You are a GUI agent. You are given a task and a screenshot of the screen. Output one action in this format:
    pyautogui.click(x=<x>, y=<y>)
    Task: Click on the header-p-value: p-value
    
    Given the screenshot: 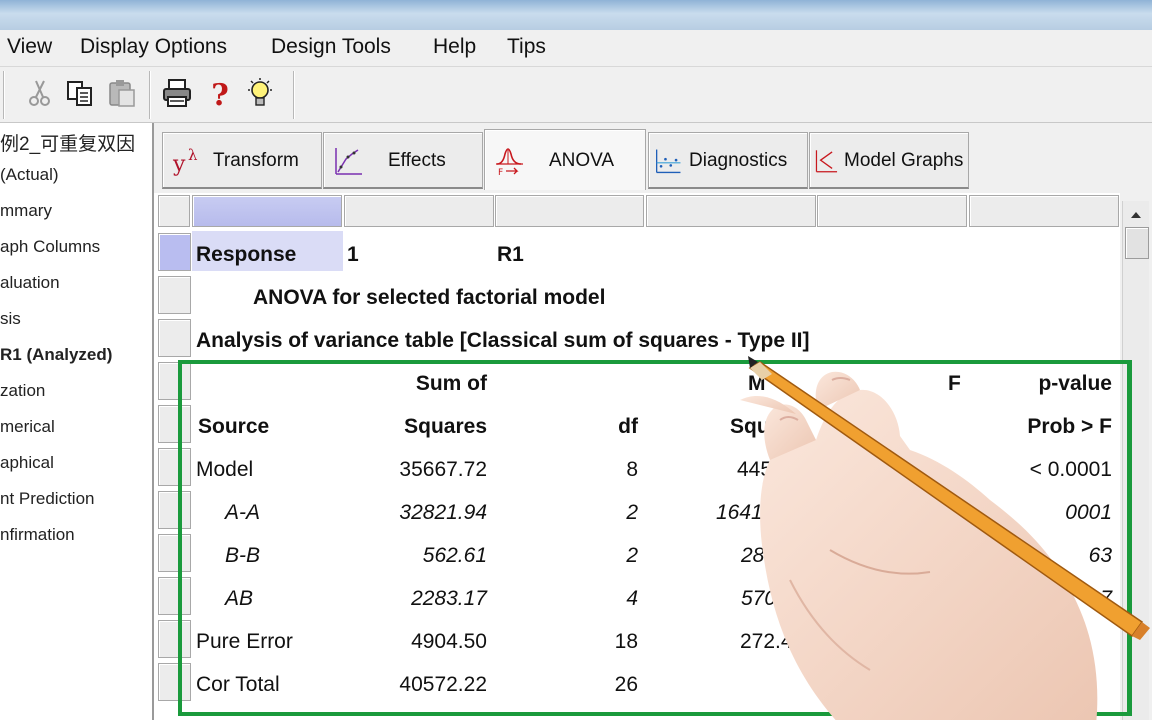 What is the action you would take?
    pyautogui.click(x=1075, y=383)
    